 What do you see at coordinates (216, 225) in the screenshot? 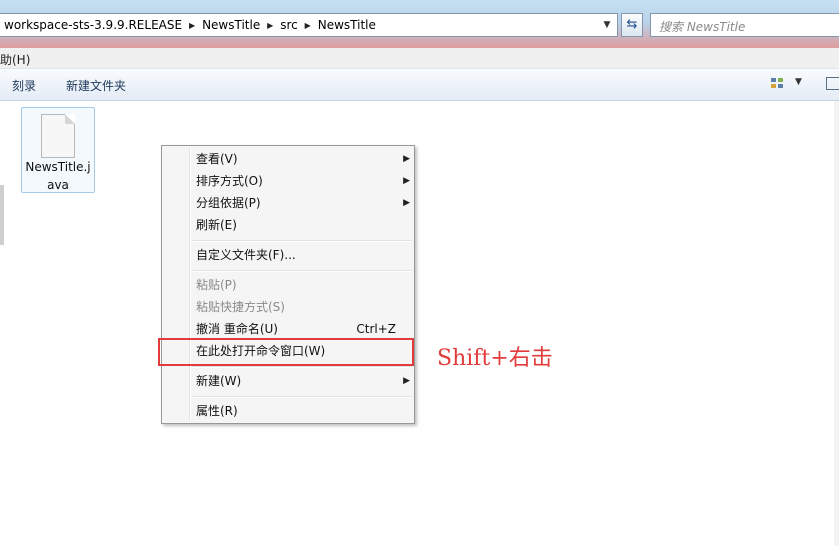
I see `menu-item-label: 刷新(E)` at bounding box center [216, 225].